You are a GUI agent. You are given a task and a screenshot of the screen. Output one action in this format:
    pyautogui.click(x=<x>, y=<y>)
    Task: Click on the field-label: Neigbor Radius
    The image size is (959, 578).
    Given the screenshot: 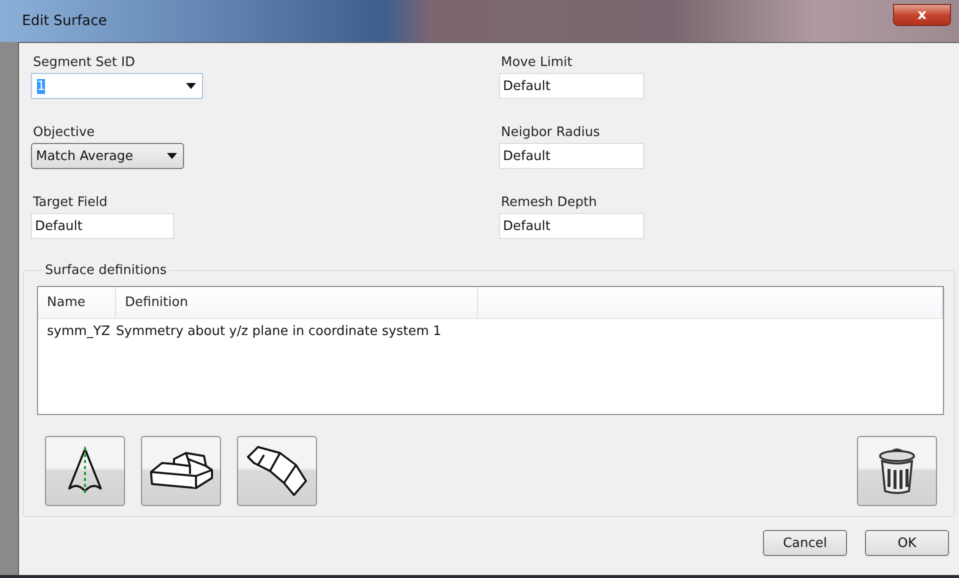 What is the action you would take?
    pyautogui.click(x=551, y=133)
    